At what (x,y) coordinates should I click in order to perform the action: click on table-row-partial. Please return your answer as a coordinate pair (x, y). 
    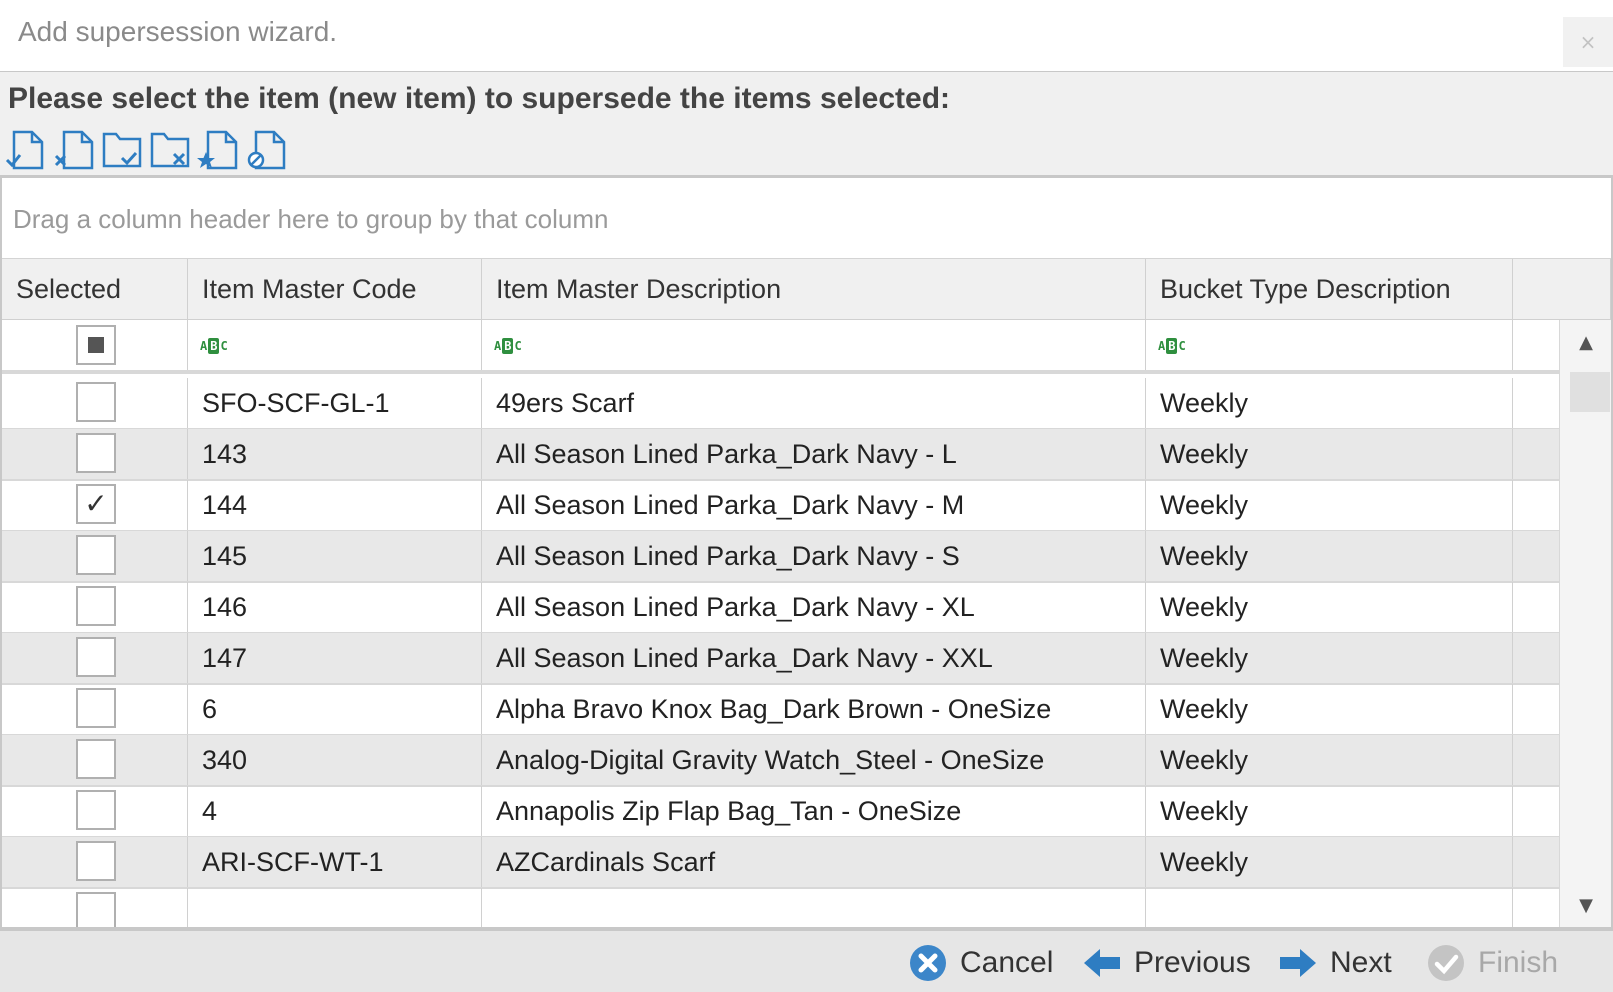
    Looking at the image, I should click on (780, 907).